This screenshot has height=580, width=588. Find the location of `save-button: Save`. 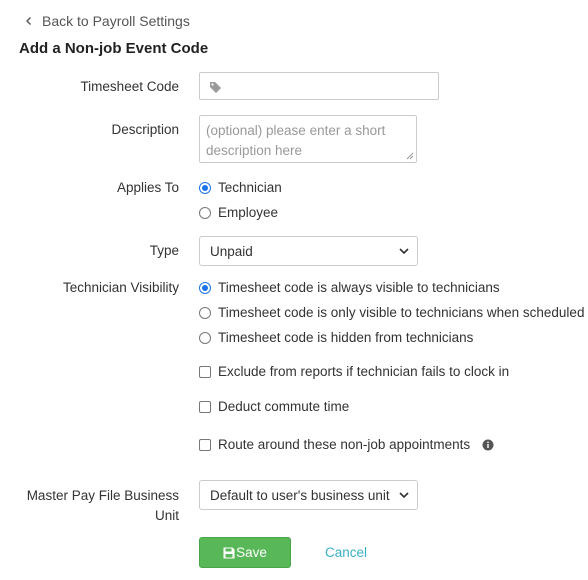

save-button: Save is located at coordinates (245, 552).